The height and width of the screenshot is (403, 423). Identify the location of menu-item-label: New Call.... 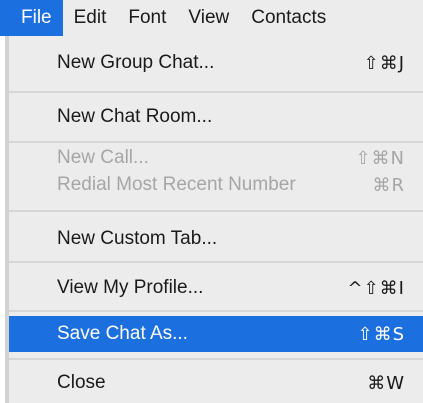
(103, 157).